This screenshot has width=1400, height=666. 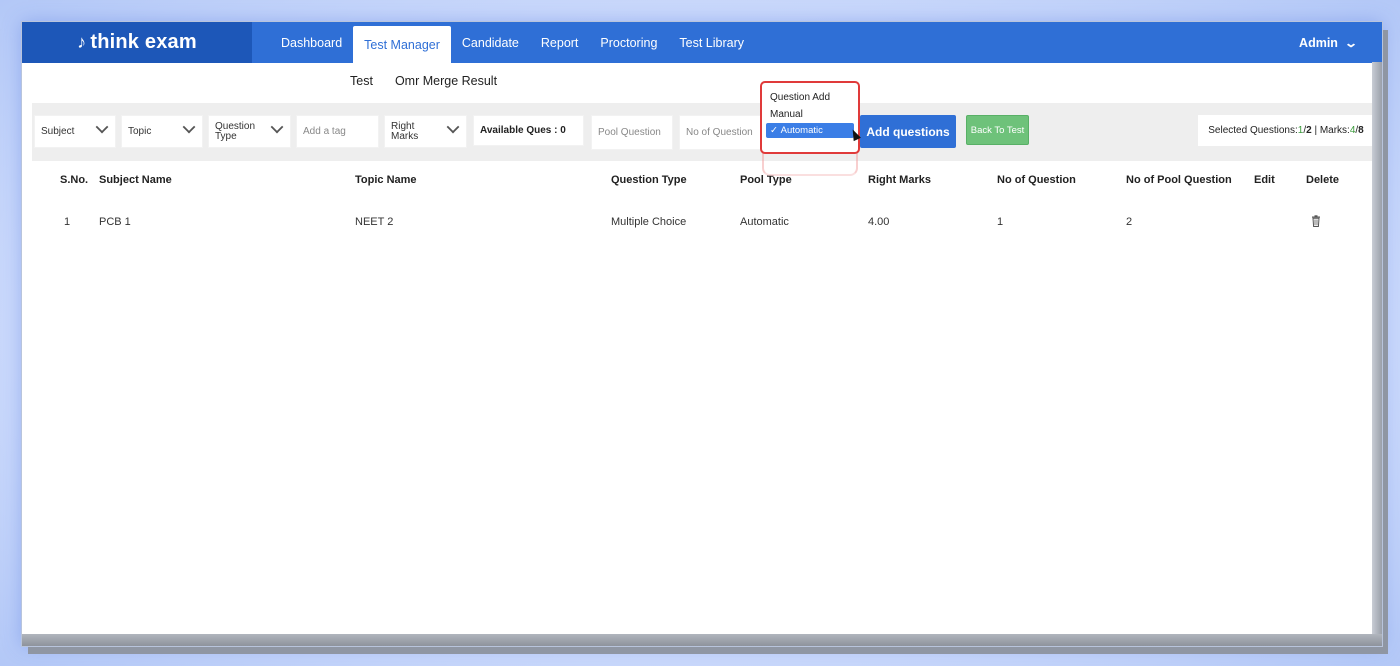 I want to click on logo-text: think exam, so click(x=143, y=42).